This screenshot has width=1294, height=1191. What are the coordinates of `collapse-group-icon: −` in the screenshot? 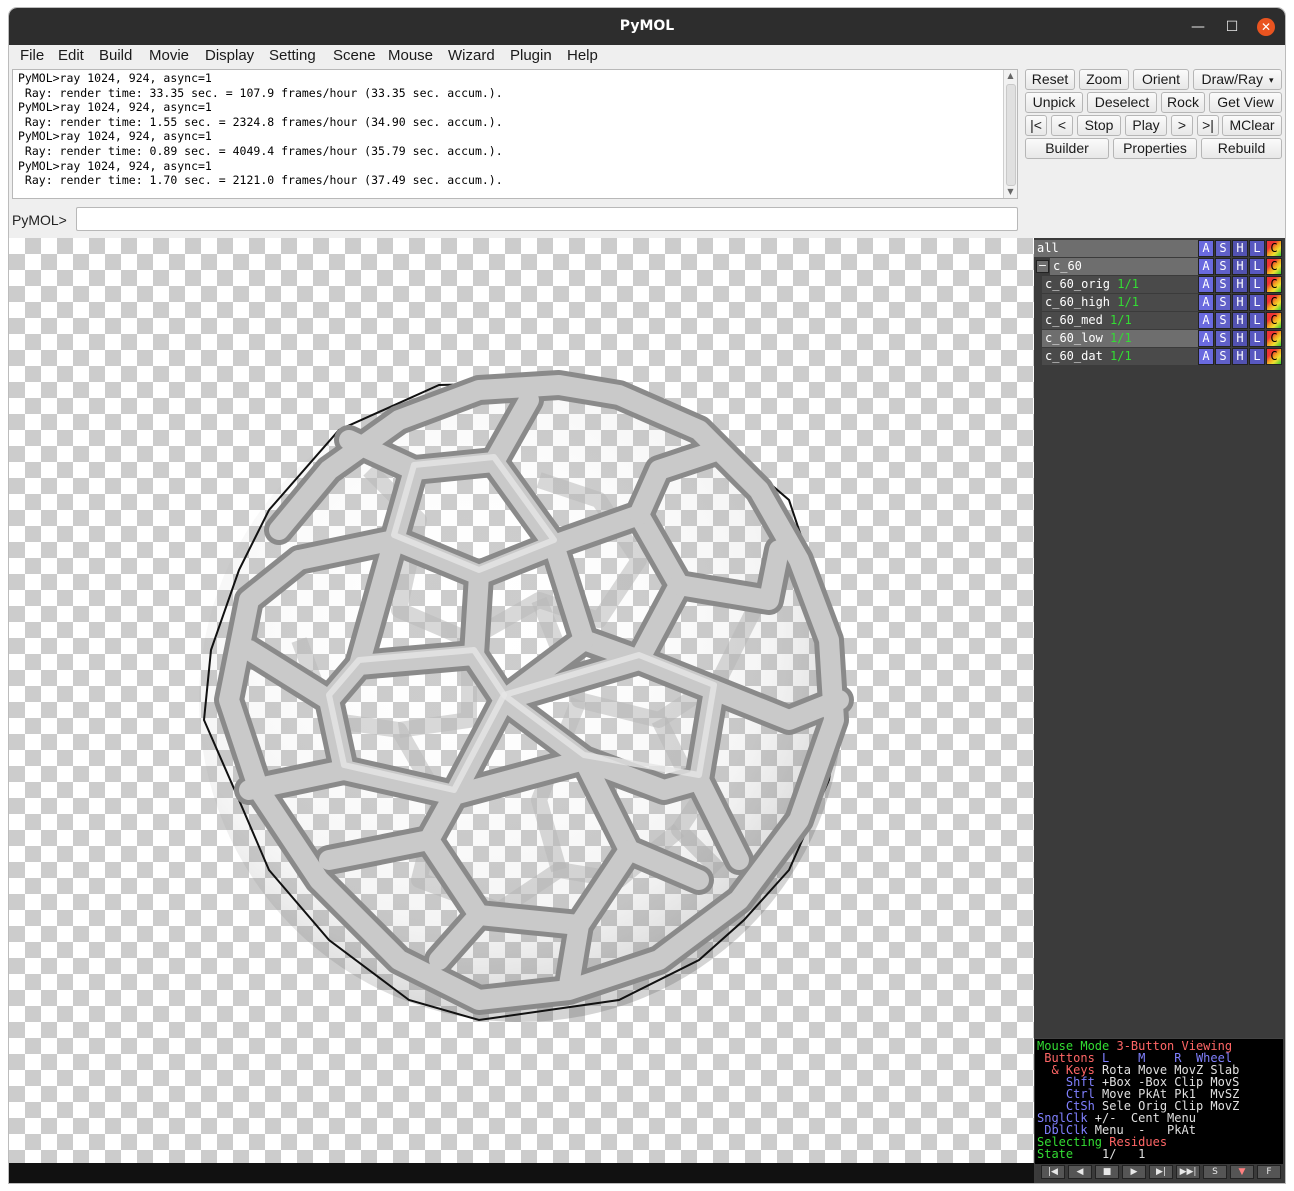 It's located at (1042, 266).